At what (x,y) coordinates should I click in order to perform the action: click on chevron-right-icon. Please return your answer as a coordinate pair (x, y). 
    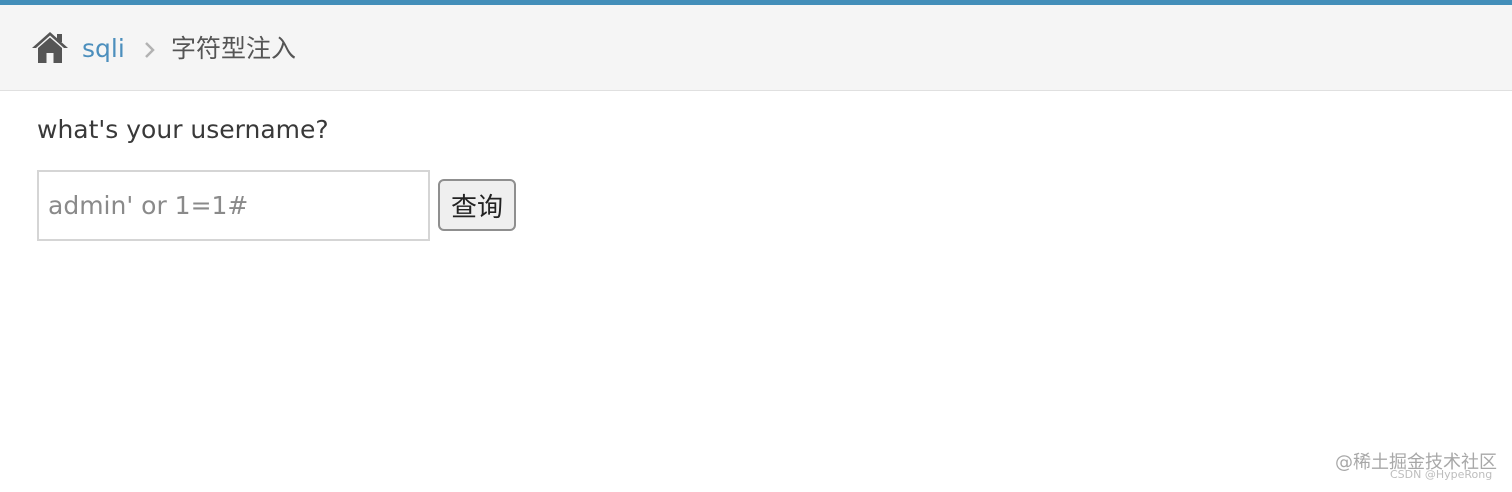
    Looking at the image, I should click on (150, 50).